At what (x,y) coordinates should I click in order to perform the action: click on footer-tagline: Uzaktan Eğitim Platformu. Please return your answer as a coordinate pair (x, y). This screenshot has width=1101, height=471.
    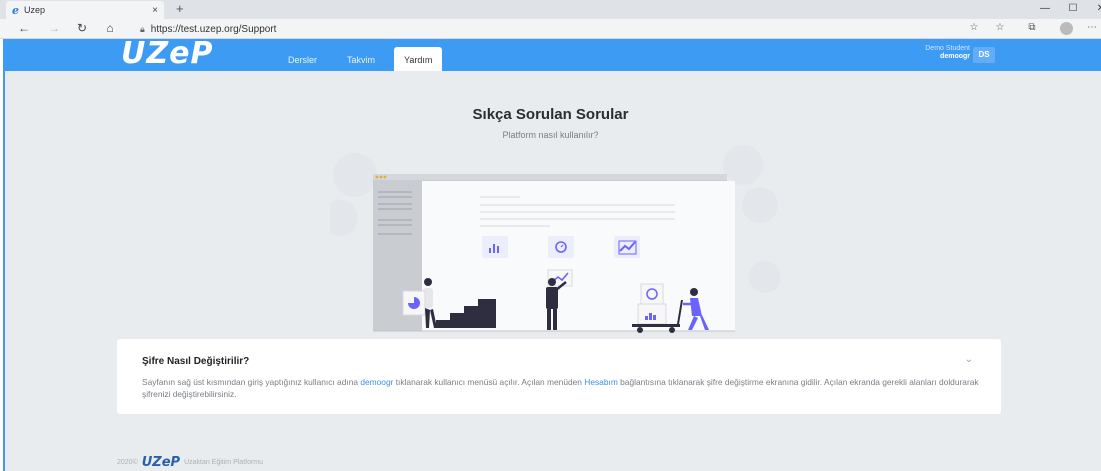
    Looking at the image, I should click on (224, 462).